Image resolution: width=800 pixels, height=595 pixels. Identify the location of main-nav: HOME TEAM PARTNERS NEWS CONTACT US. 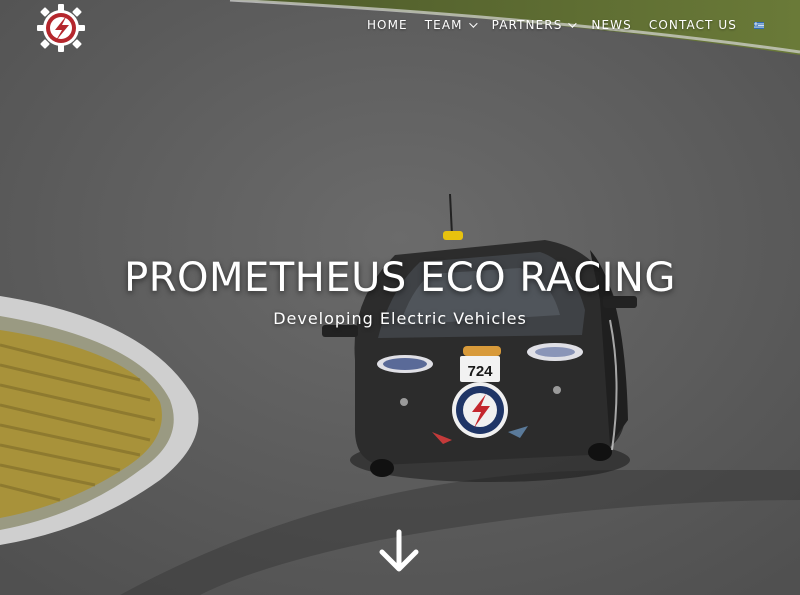
(557, 25).